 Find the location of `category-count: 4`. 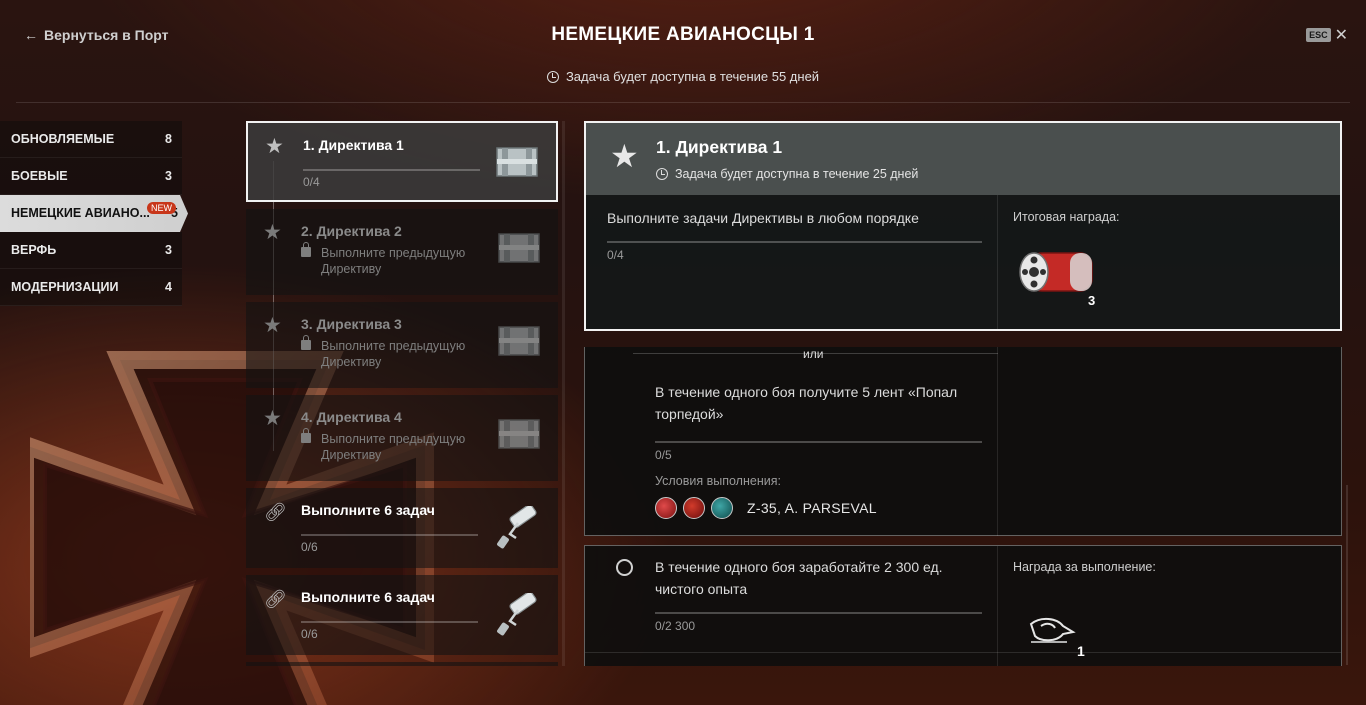

category-count: 4 is located at coordinates (168, 287).